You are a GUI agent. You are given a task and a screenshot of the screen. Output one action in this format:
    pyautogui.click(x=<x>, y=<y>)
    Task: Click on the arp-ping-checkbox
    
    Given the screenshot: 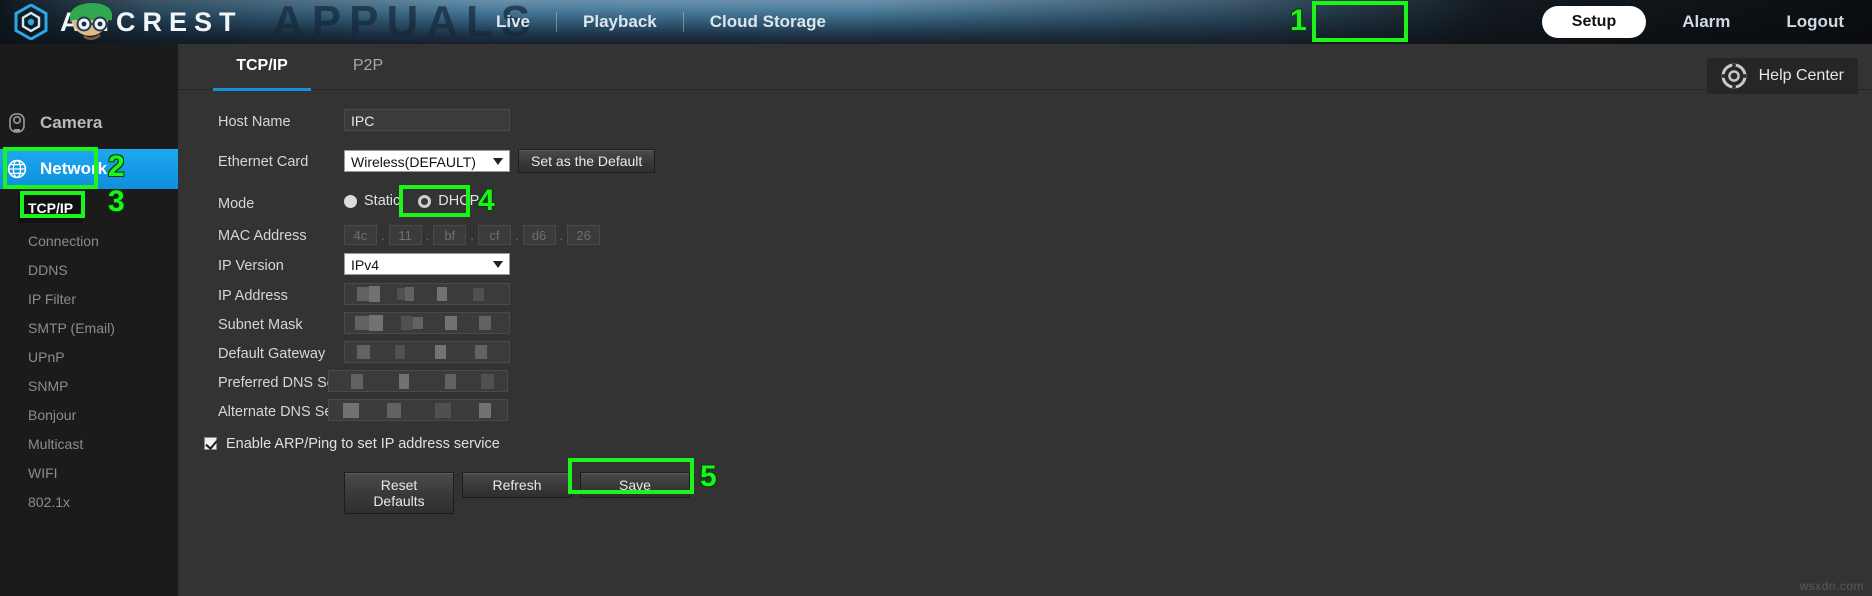 What is the action you would take?
    pyautogui.click(x=210, y=443)
    